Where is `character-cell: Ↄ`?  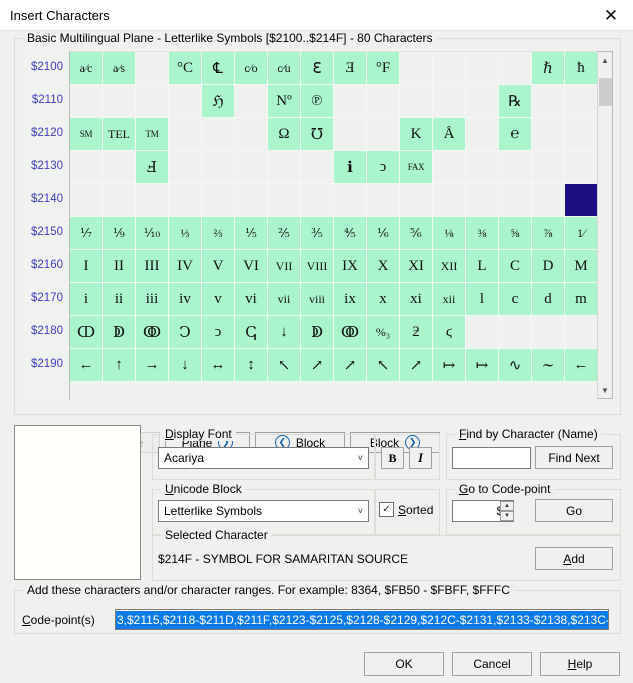
character-cell: Ↄ is located at coordinates (185, 332).